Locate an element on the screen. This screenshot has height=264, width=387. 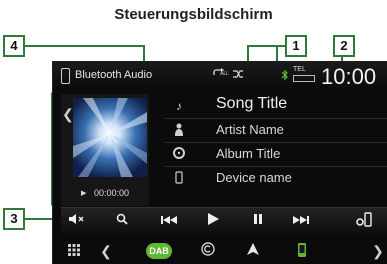
device-icon is located at coordinates (179, 178).